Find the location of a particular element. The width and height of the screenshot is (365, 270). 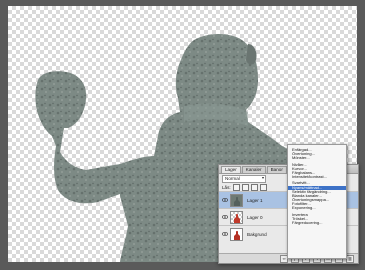

trash-icon: ▥ is located at coordinates (350, 258).